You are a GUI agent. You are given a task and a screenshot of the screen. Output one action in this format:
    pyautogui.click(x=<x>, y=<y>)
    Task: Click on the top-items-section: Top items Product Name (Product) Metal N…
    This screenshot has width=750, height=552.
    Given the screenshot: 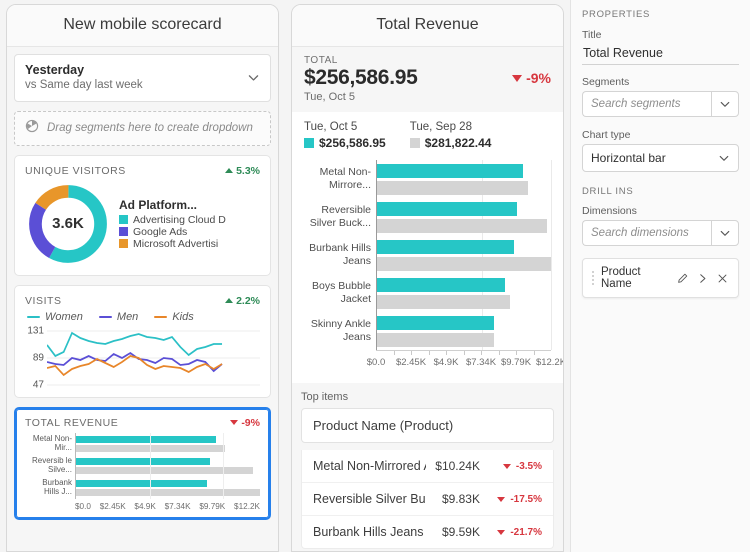 What is the action you would take?
    pyautogui.click(x=427, y=467)
    